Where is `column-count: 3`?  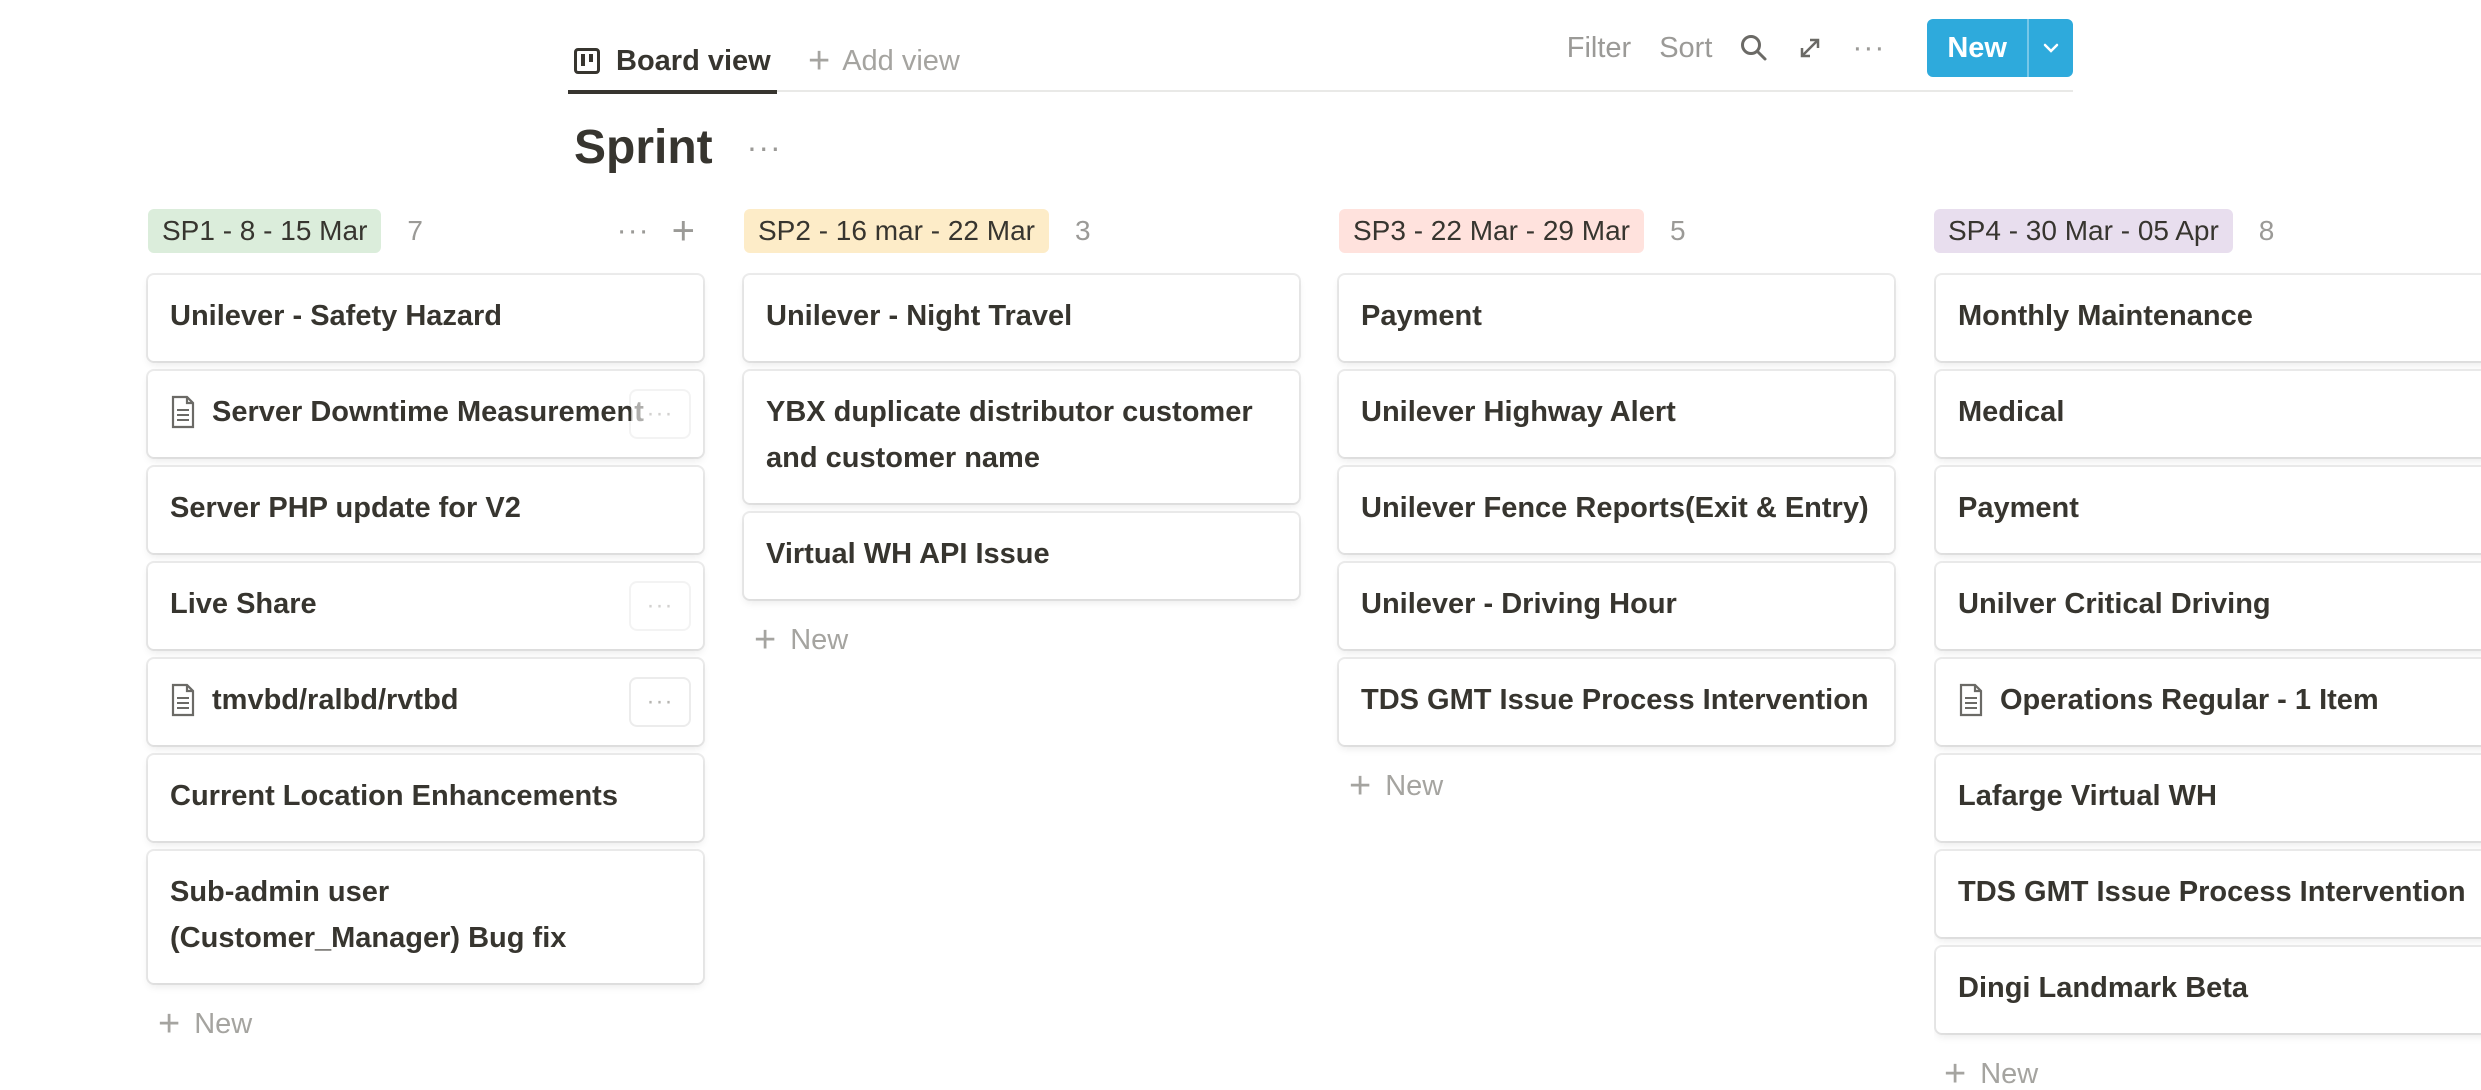 column-count: 3 is located at coordinates (1082, 230).